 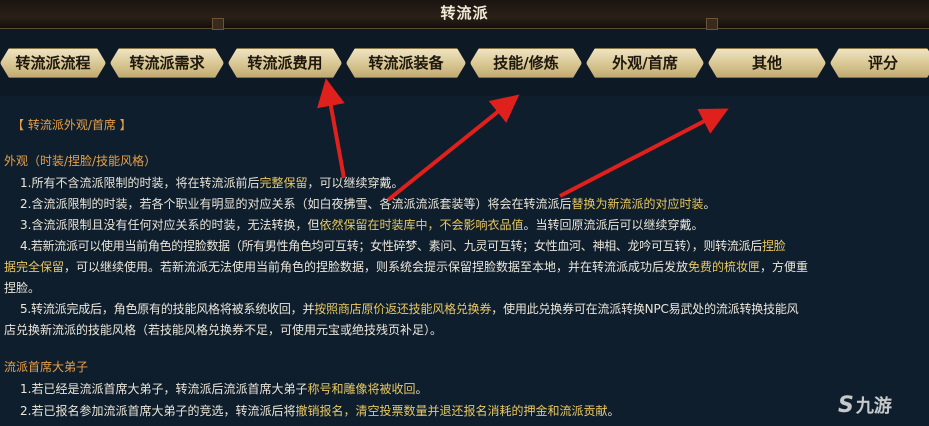 I want to click on tab-skills-cultivation: 技能/修炼, so click(x=526, y=63).